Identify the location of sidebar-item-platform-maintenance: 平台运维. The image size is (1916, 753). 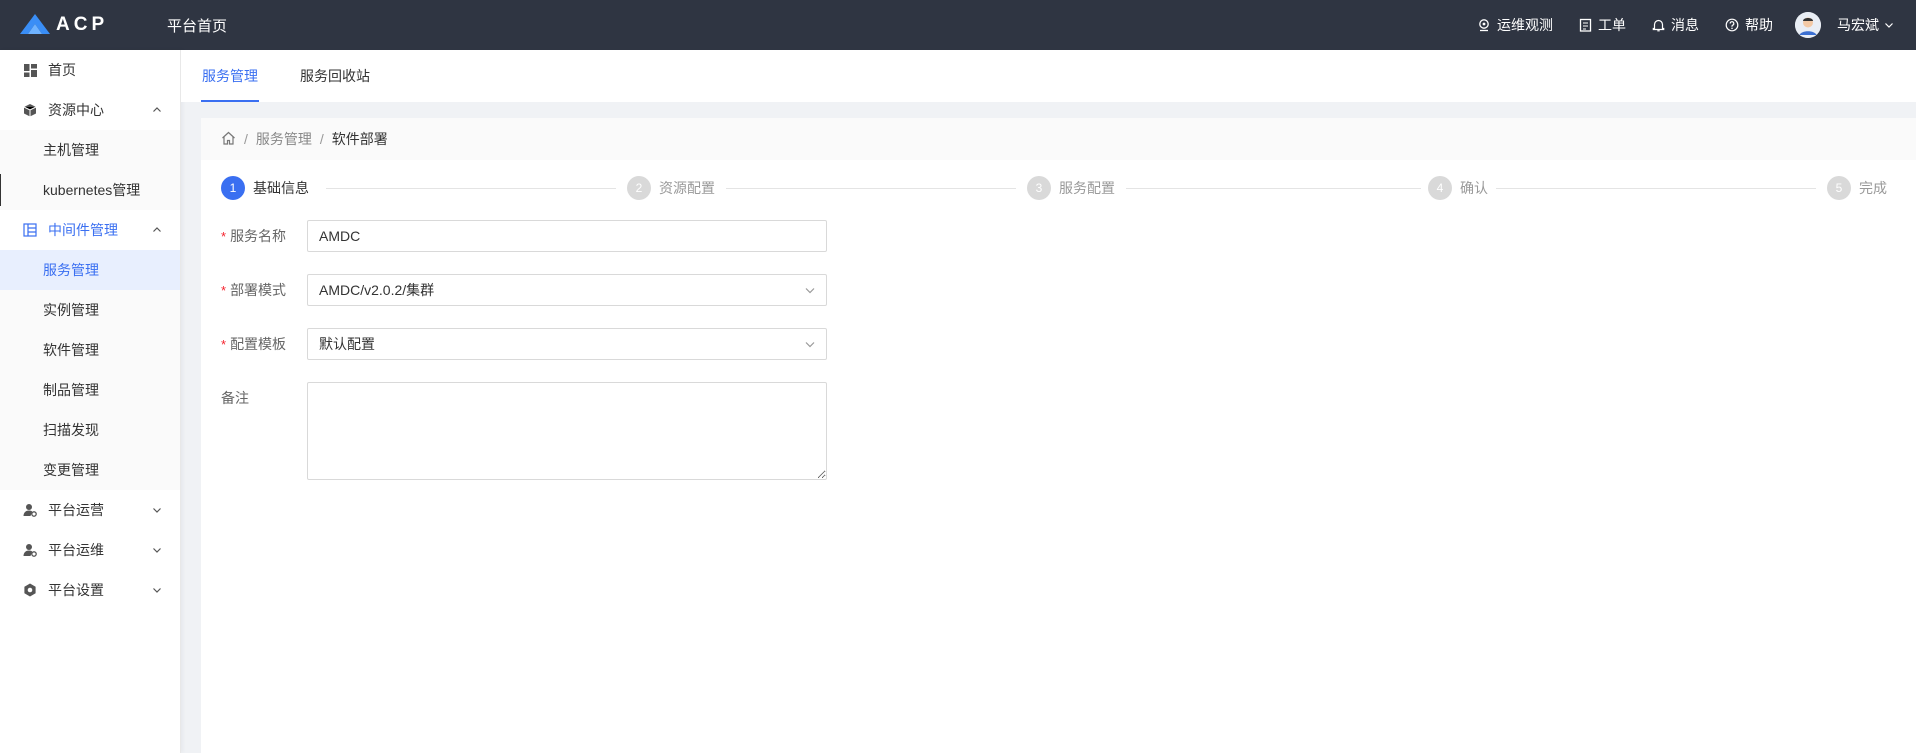
(90, 550).